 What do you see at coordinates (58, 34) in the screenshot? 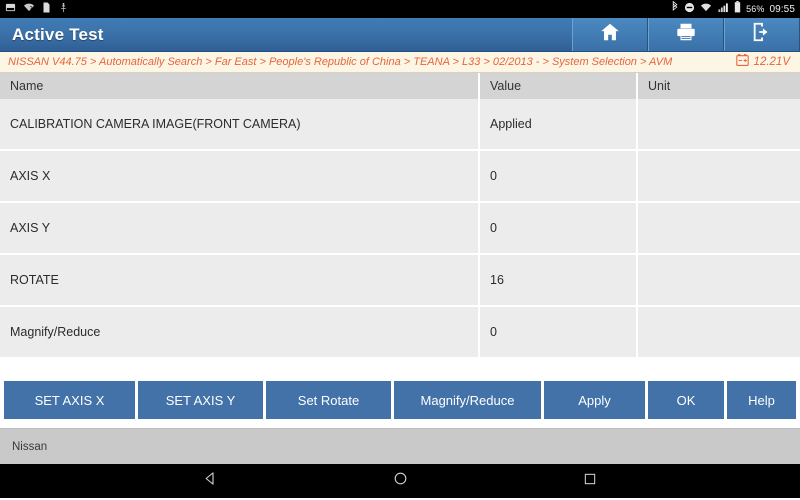
I see `page-title: Active Test` at bounding box center [58, 34].